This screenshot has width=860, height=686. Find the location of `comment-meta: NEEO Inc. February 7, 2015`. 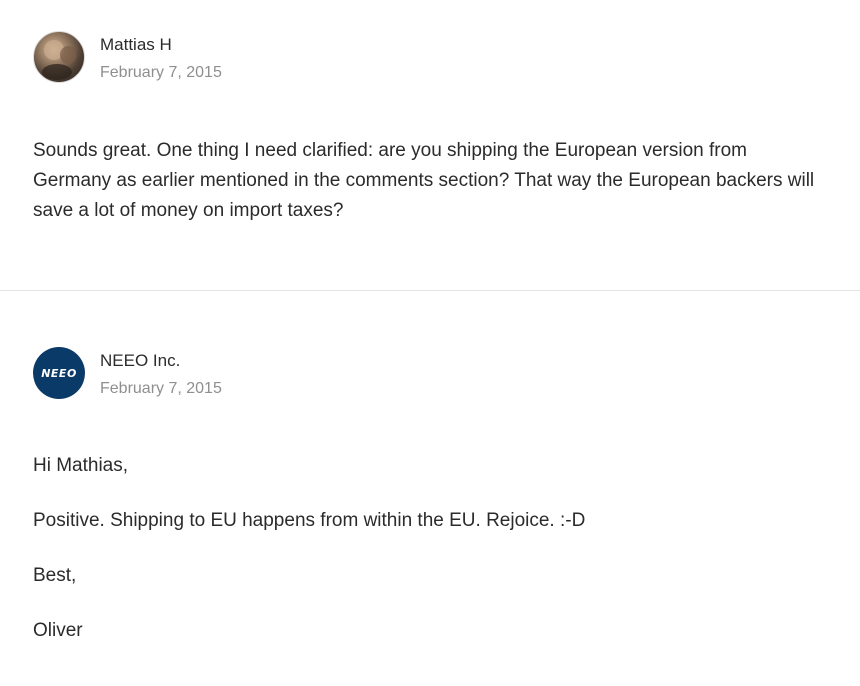

comment-meta: NEEO Inc. February 7, 2015 is located at coordinates (161, 373).